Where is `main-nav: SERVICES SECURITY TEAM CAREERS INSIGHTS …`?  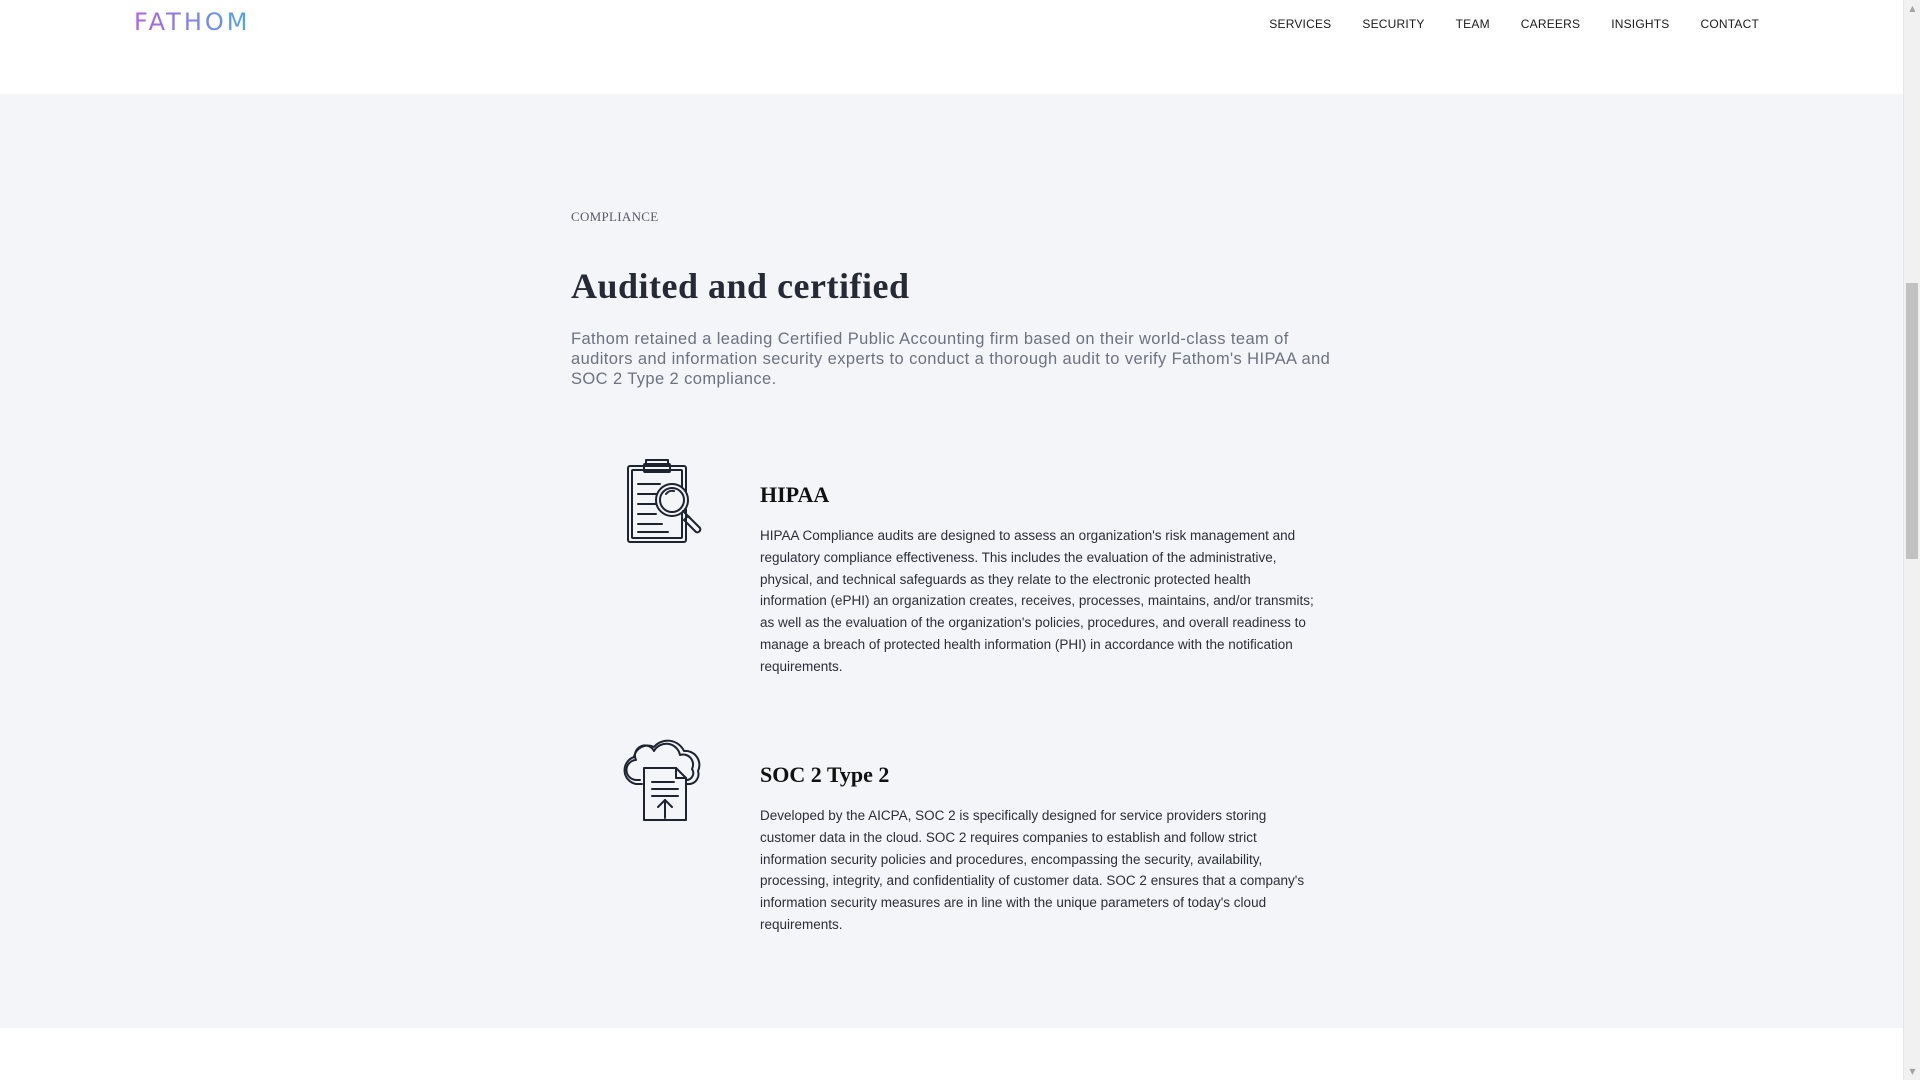 main-nav: SERVICES SECURITY TEAM CAREERS INSIGHTS … is located at coordinates (1498, 24).